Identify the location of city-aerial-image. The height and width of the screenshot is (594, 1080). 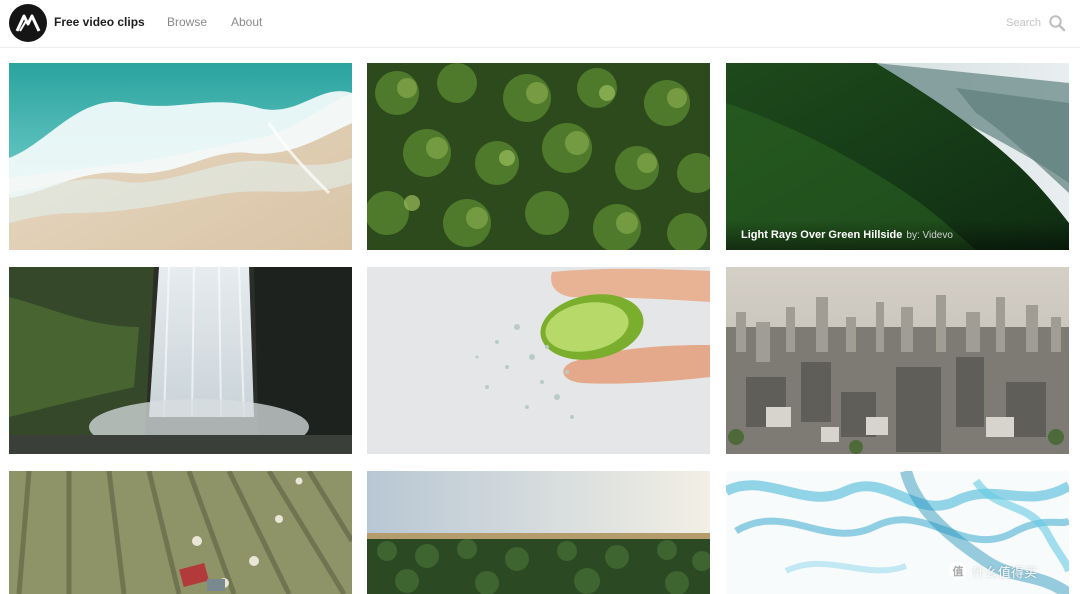
(897, 360).